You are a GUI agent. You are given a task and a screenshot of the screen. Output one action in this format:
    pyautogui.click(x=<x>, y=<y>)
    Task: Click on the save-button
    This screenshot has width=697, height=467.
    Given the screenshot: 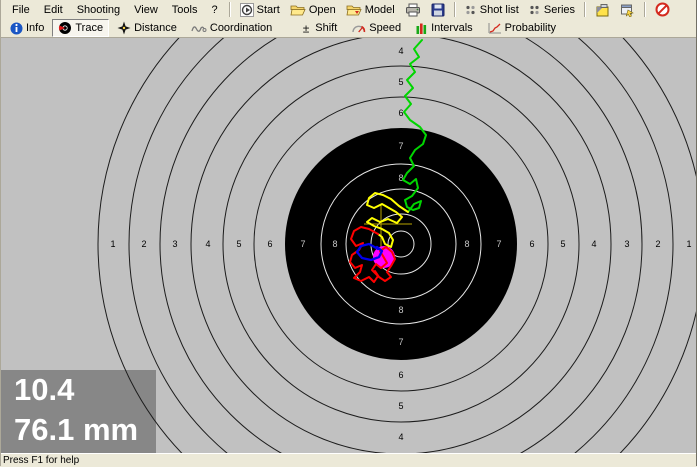 What is the action you would take?
    pyautogui.click(x=438, y=10)
    